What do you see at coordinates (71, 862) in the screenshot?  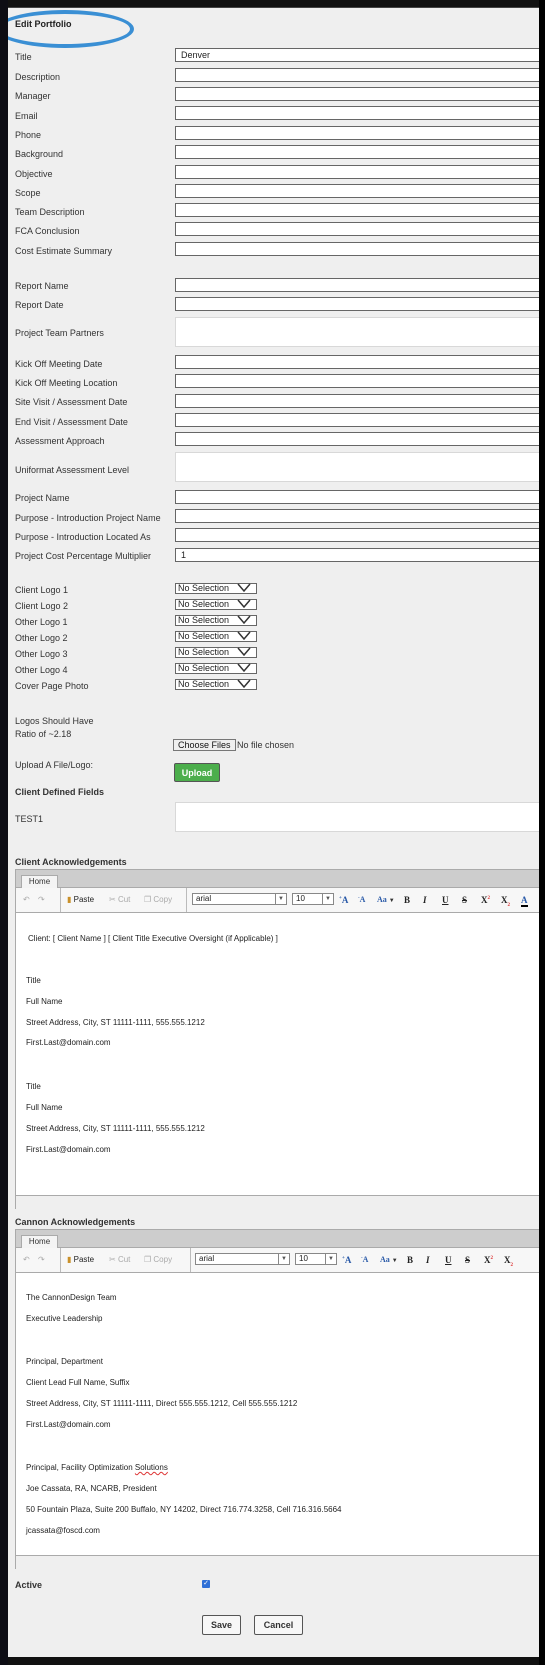 I see `client-acknowledgements-heading: Client Acknowledgements` at bounding box center [71, 862].